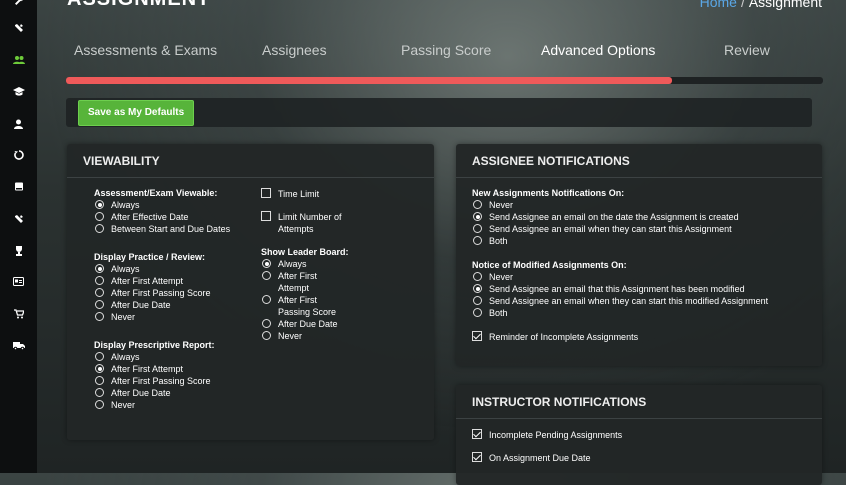 The height and width of the screenshot is (485, 846). I want to click on cart-icon, so click(18, 314).